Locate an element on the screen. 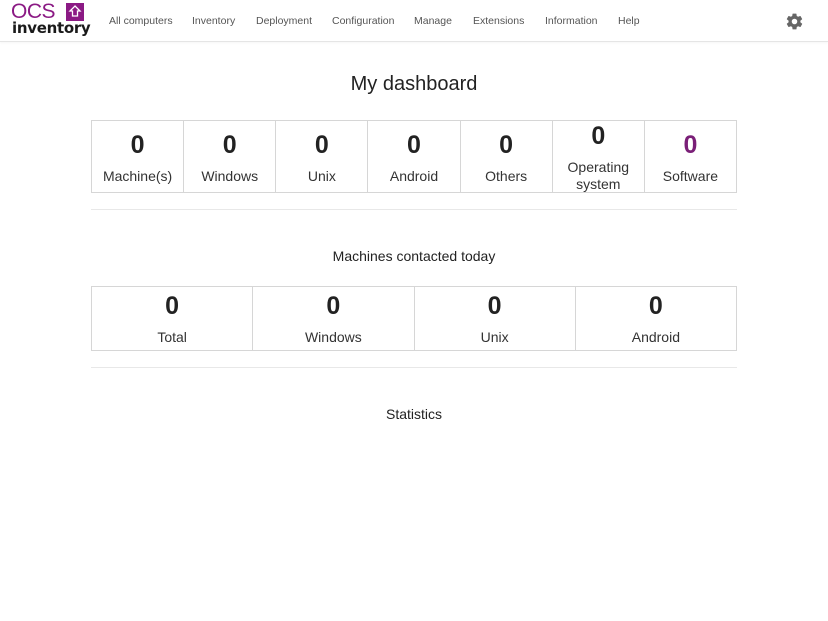 The height and width of the screenshot is (621, 828). nav-item-extensions: Extensions is located at coordinates (498, 21).